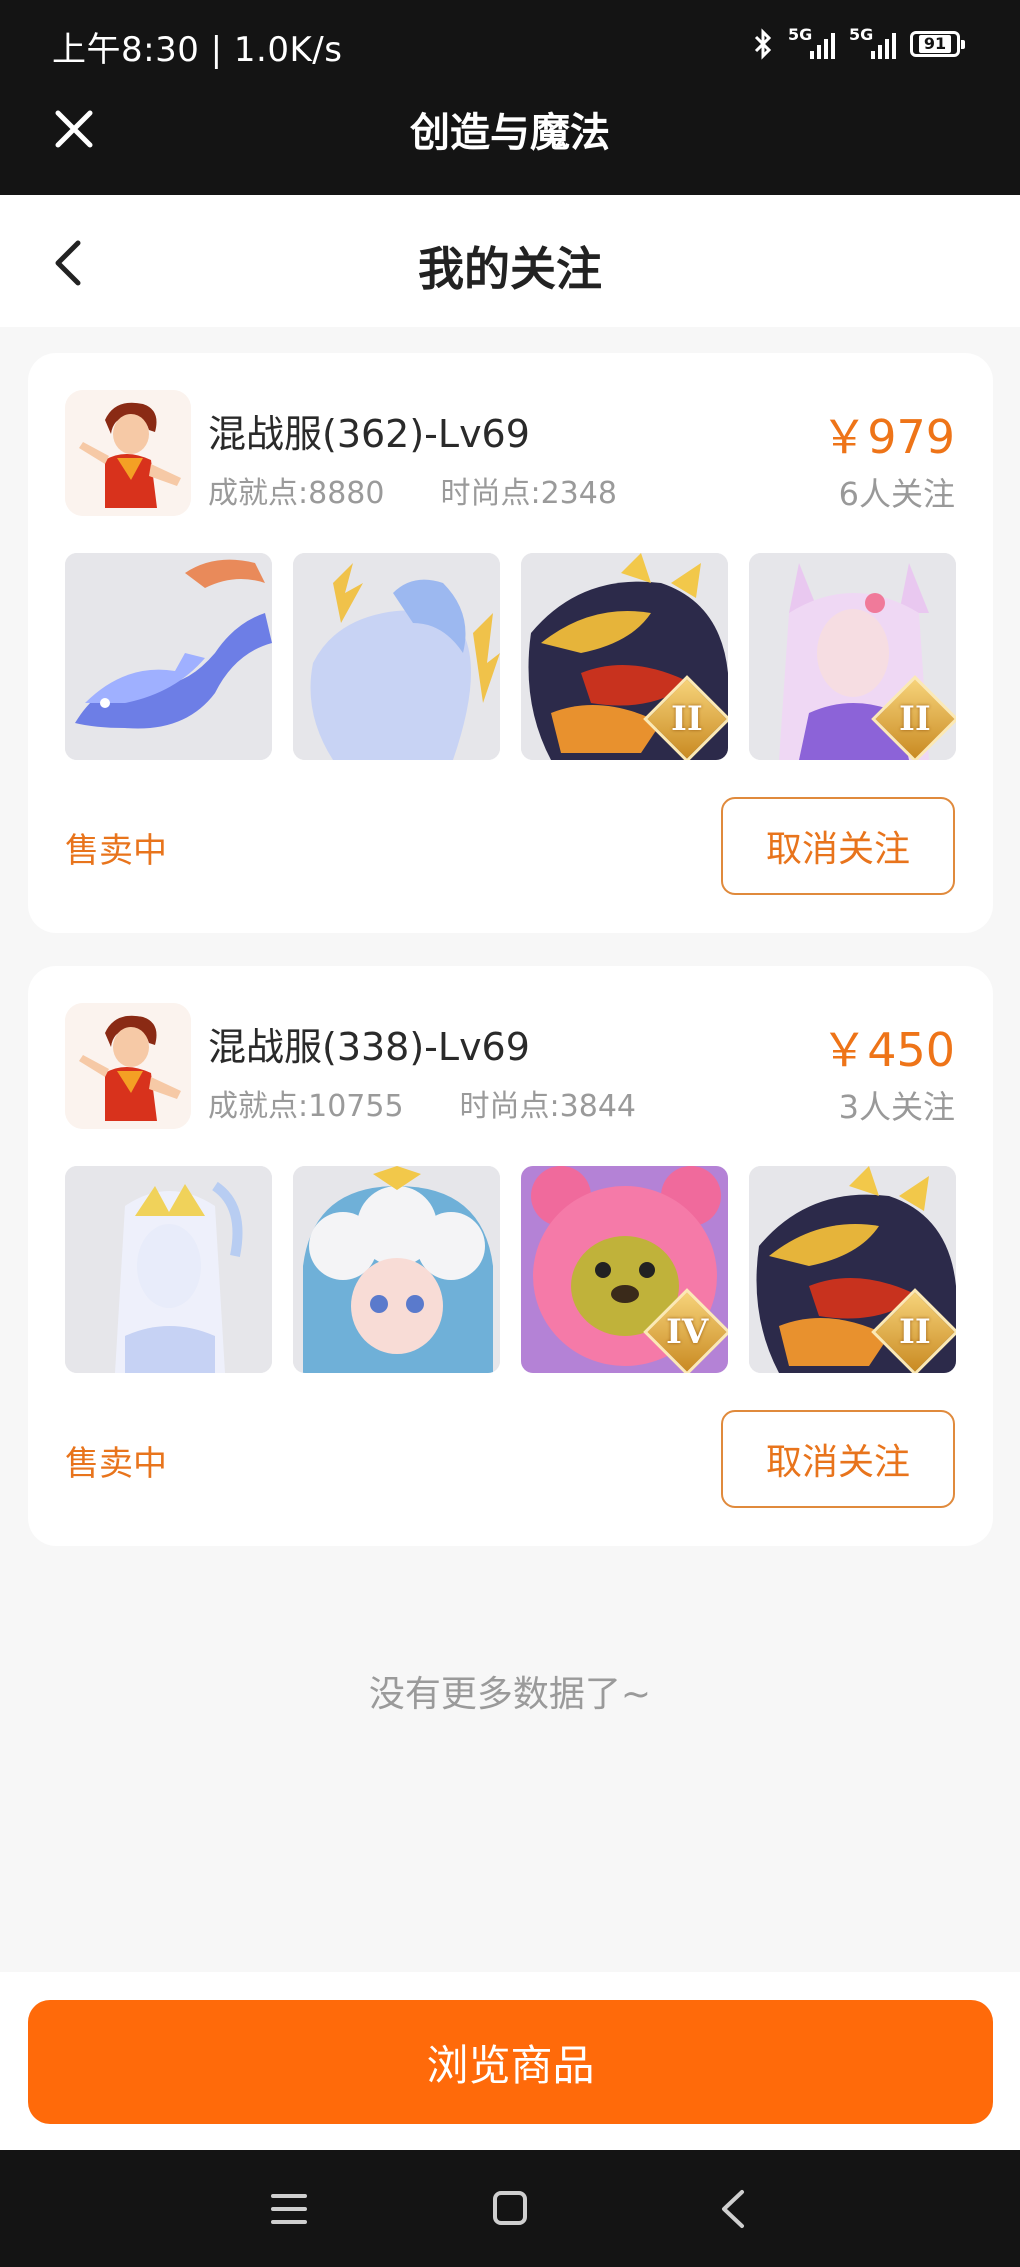 This screenshot has height=2267, width=1020. I want to click on thumbnail-lightning-horse, so click(396, 656).